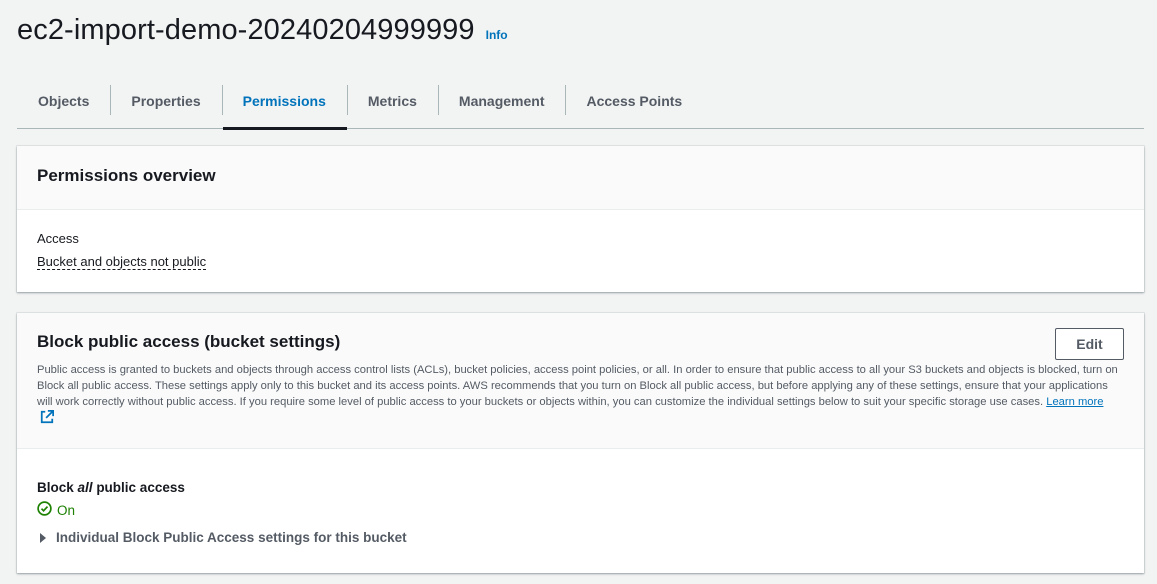  What do you see at coordinates (85, 487) in the screenshot?
I see `block-all-emphasis: all` at bounding box center [85, 487].